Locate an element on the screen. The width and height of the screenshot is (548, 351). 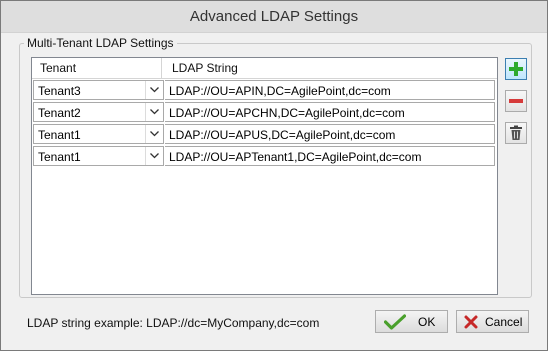
delete-button is located at coordinates (516, 133).